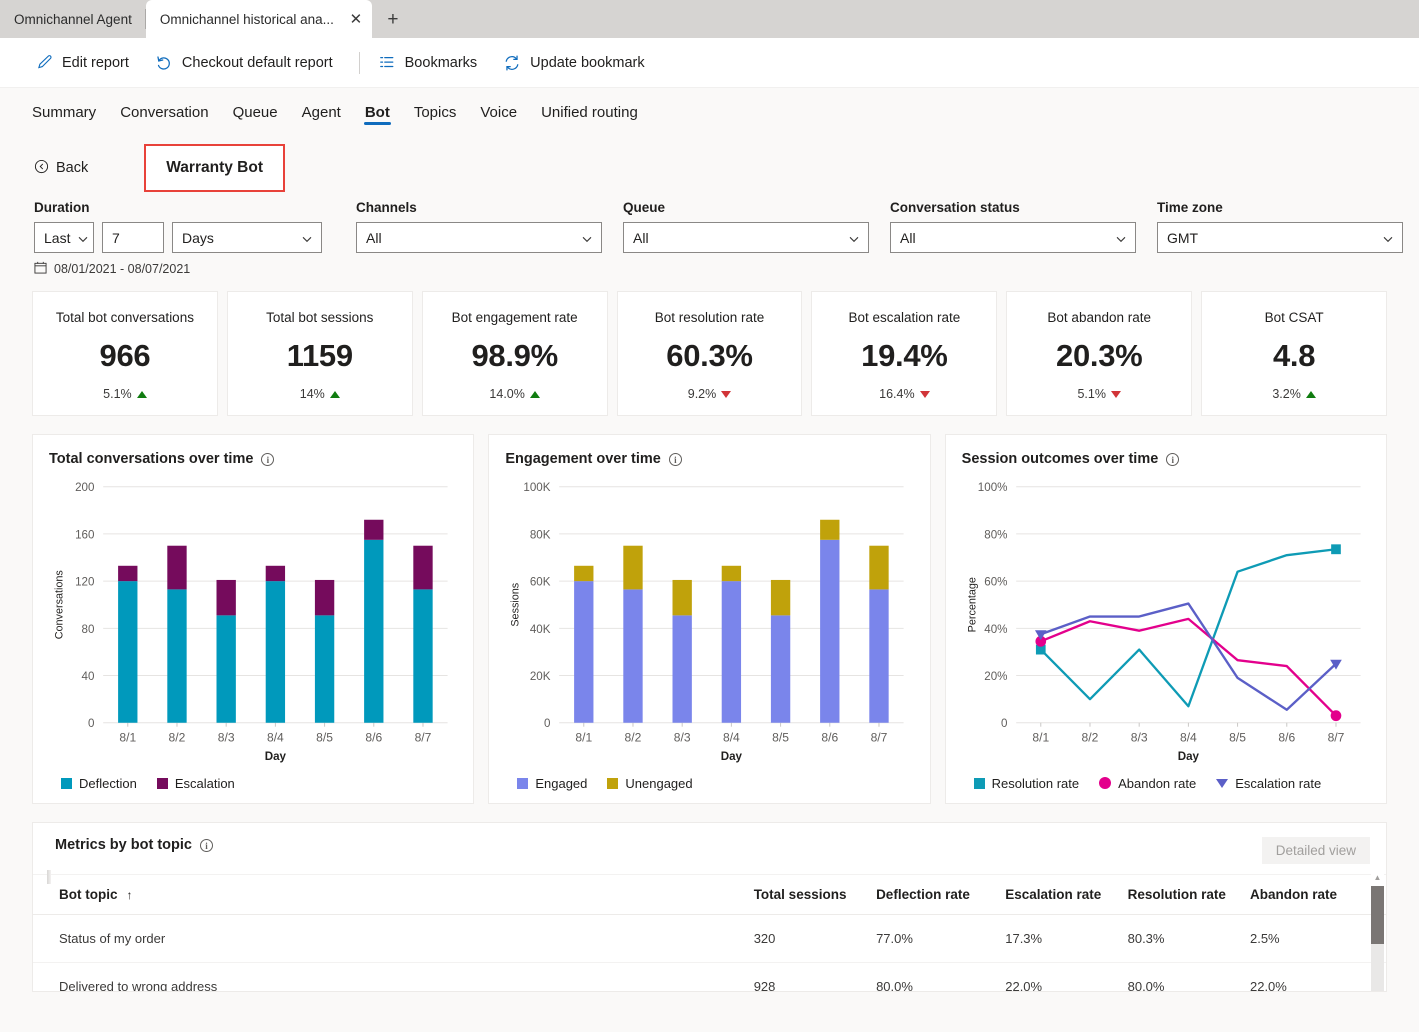  I want to click on close-icon: ✕, so click(356, 19).